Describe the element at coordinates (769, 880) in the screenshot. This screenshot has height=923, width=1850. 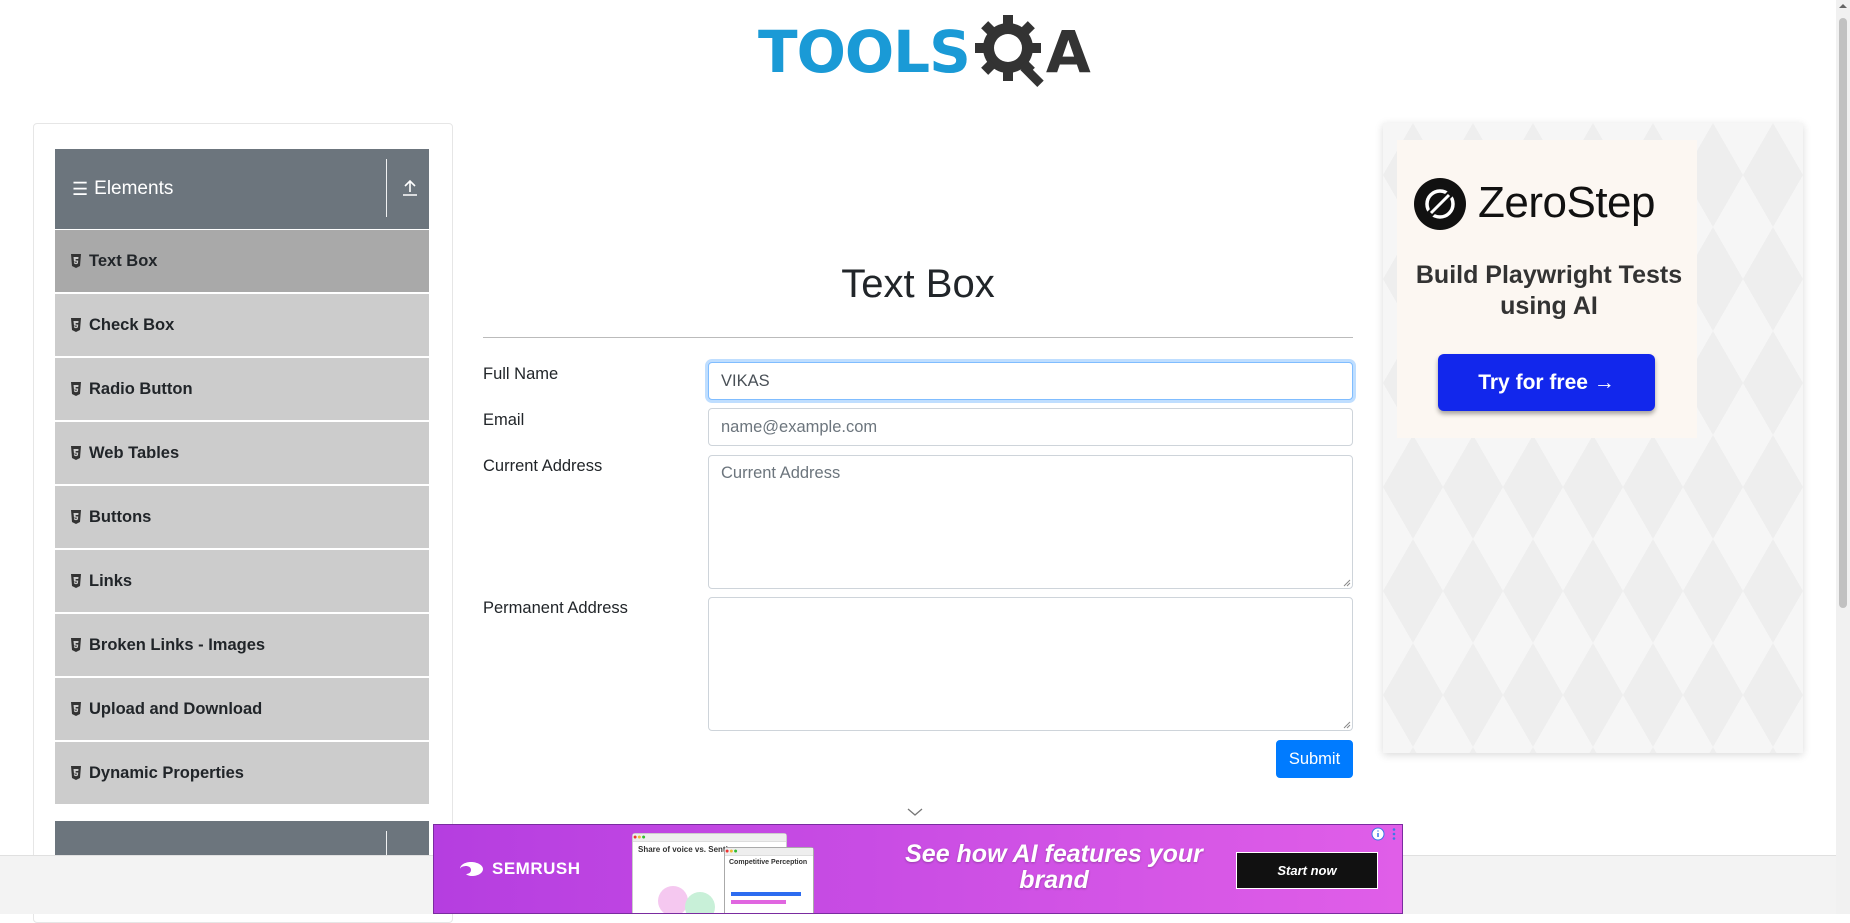
I see `ad-screenshot-2: ●●● Competitive Perception` at that location.